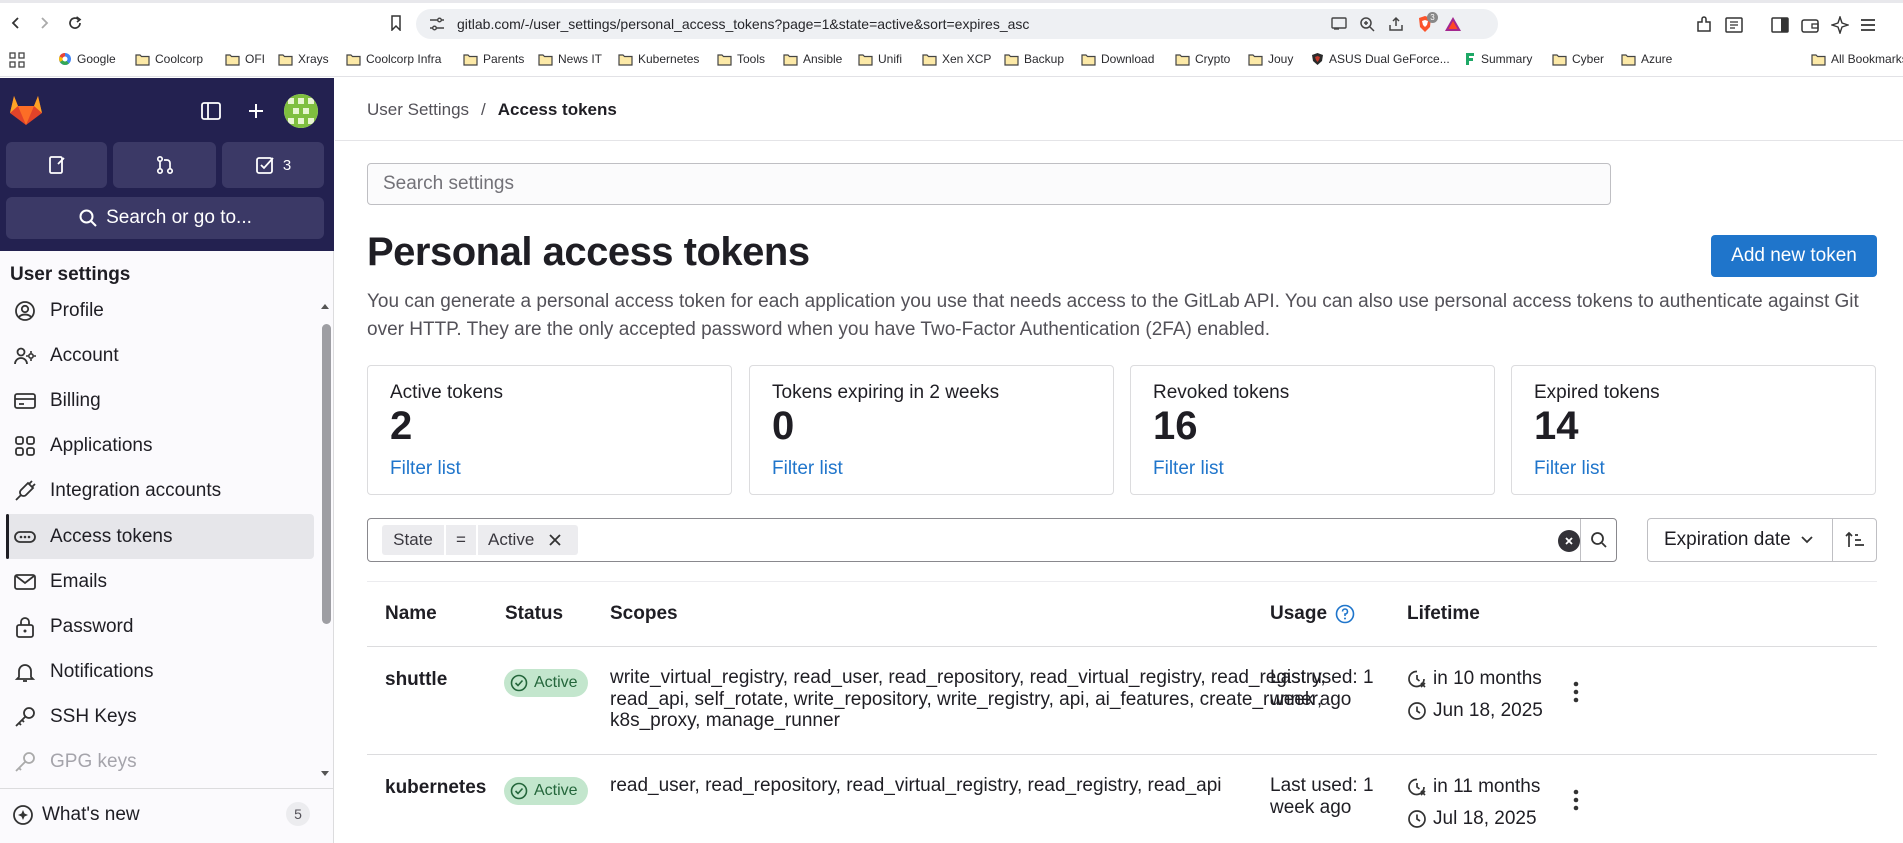  I want to click on sidebar-item-integration-accounts: Integration accounts, so click(160, 491).